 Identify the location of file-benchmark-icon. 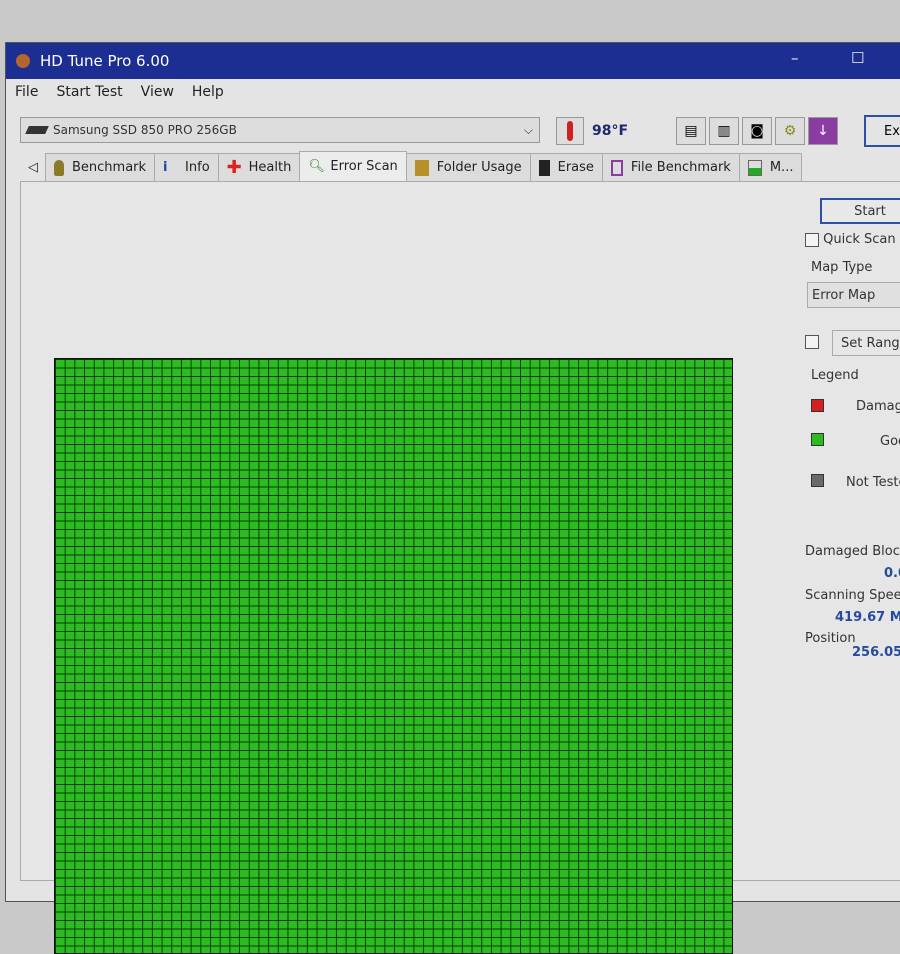
(616, 167).